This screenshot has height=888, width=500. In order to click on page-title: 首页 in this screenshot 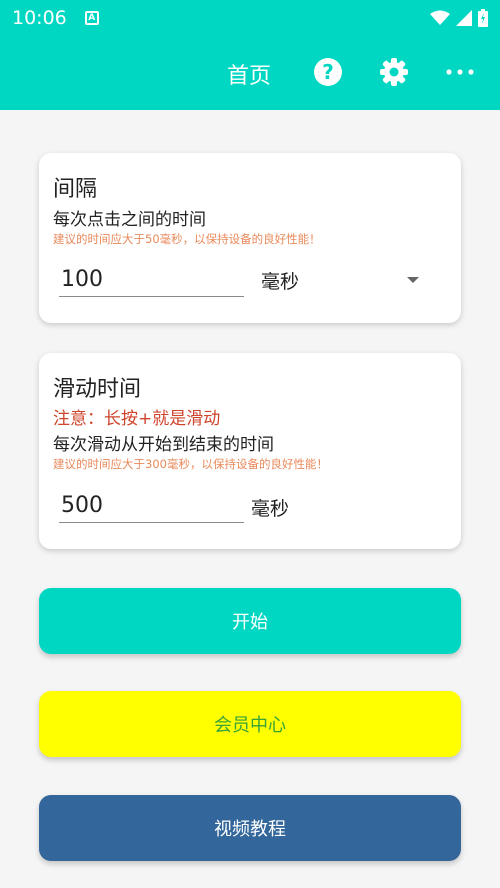, I will do `click(249, 76)`.